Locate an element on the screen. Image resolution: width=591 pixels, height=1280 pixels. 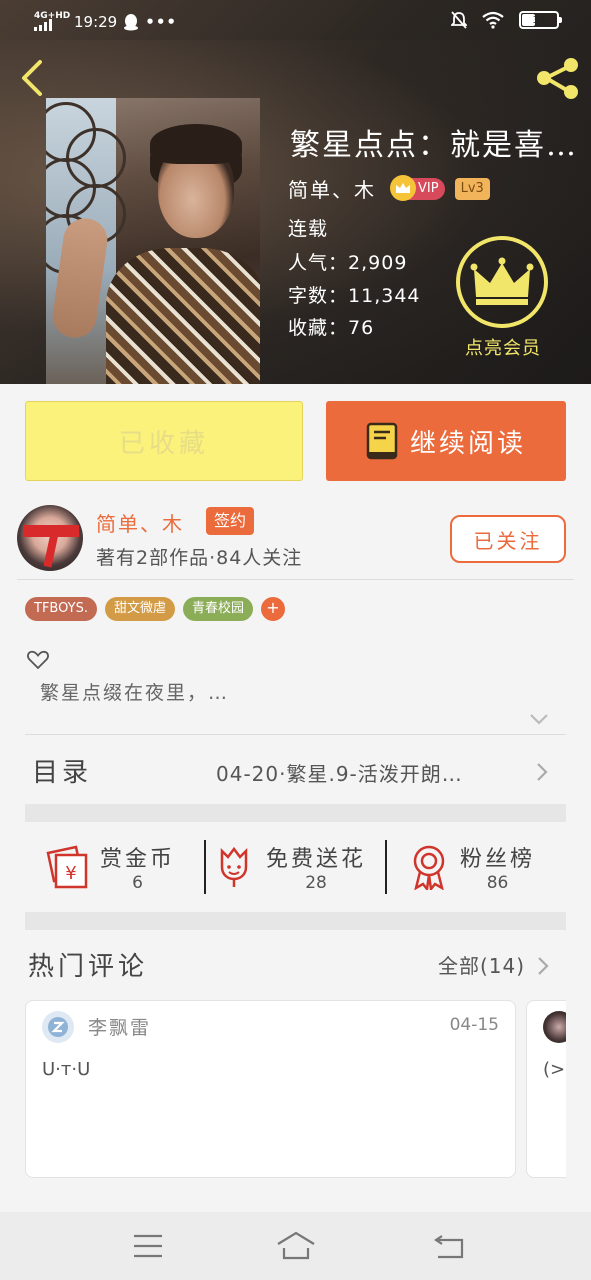
fan-ranking-stat: 粉丝榜 86 is located at coordinates (483, 867).